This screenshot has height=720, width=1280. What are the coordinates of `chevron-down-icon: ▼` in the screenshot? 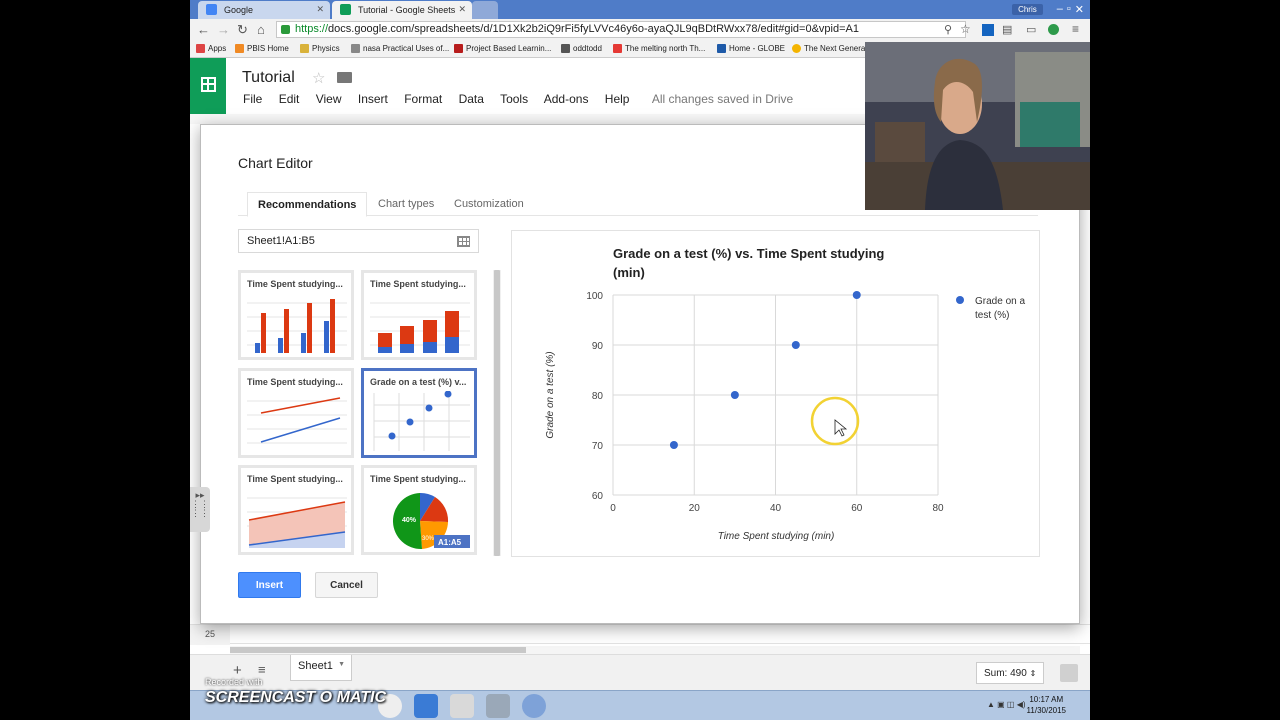 It's located at (341, 664).